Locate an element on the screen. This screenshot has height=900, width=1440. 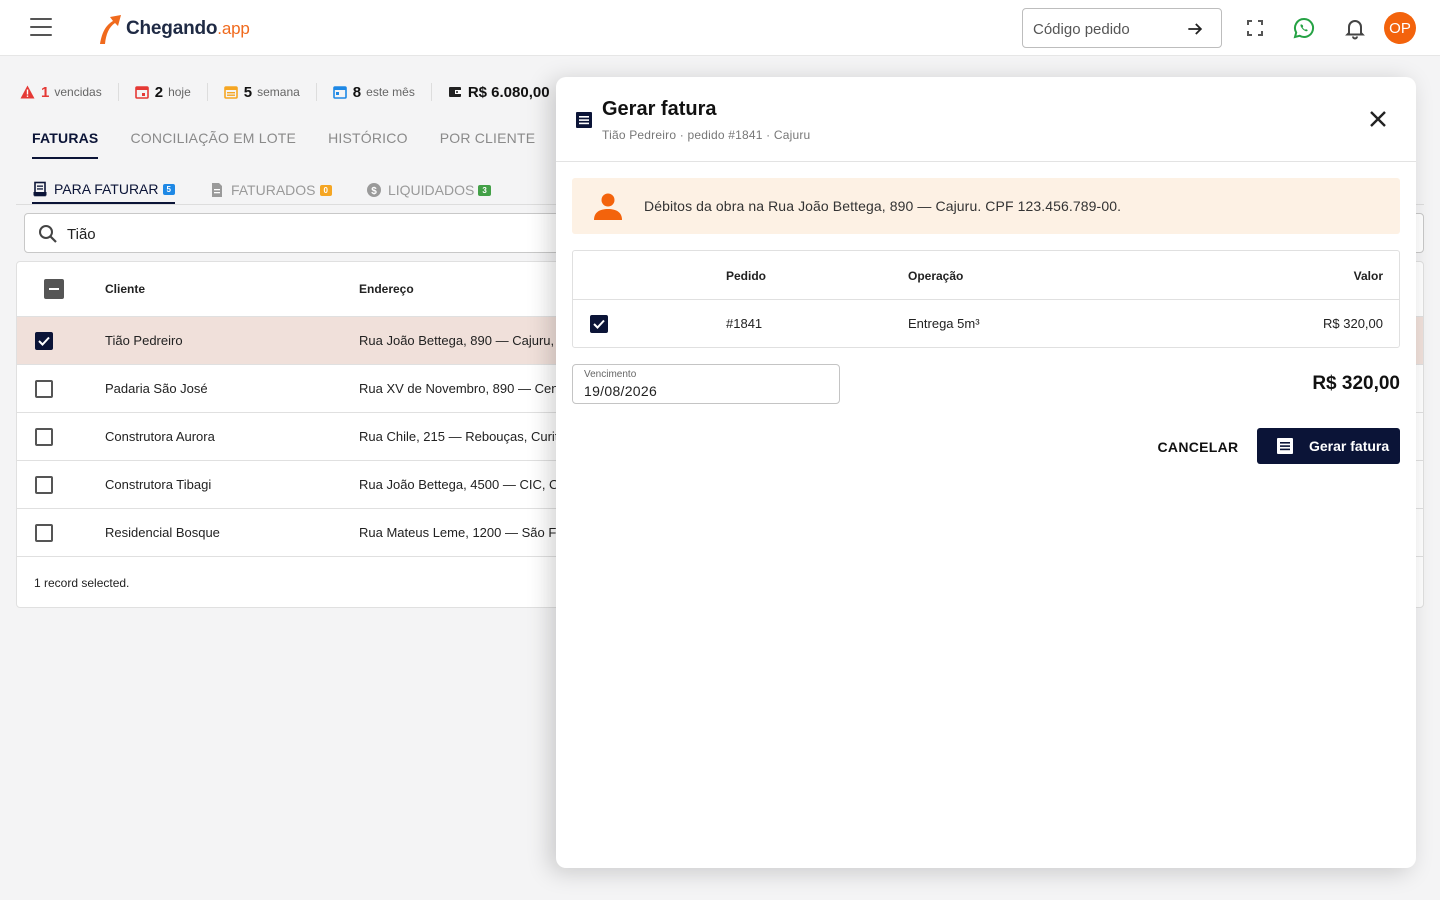
stat-today-label: hoje is located at coordinates (179, 92).